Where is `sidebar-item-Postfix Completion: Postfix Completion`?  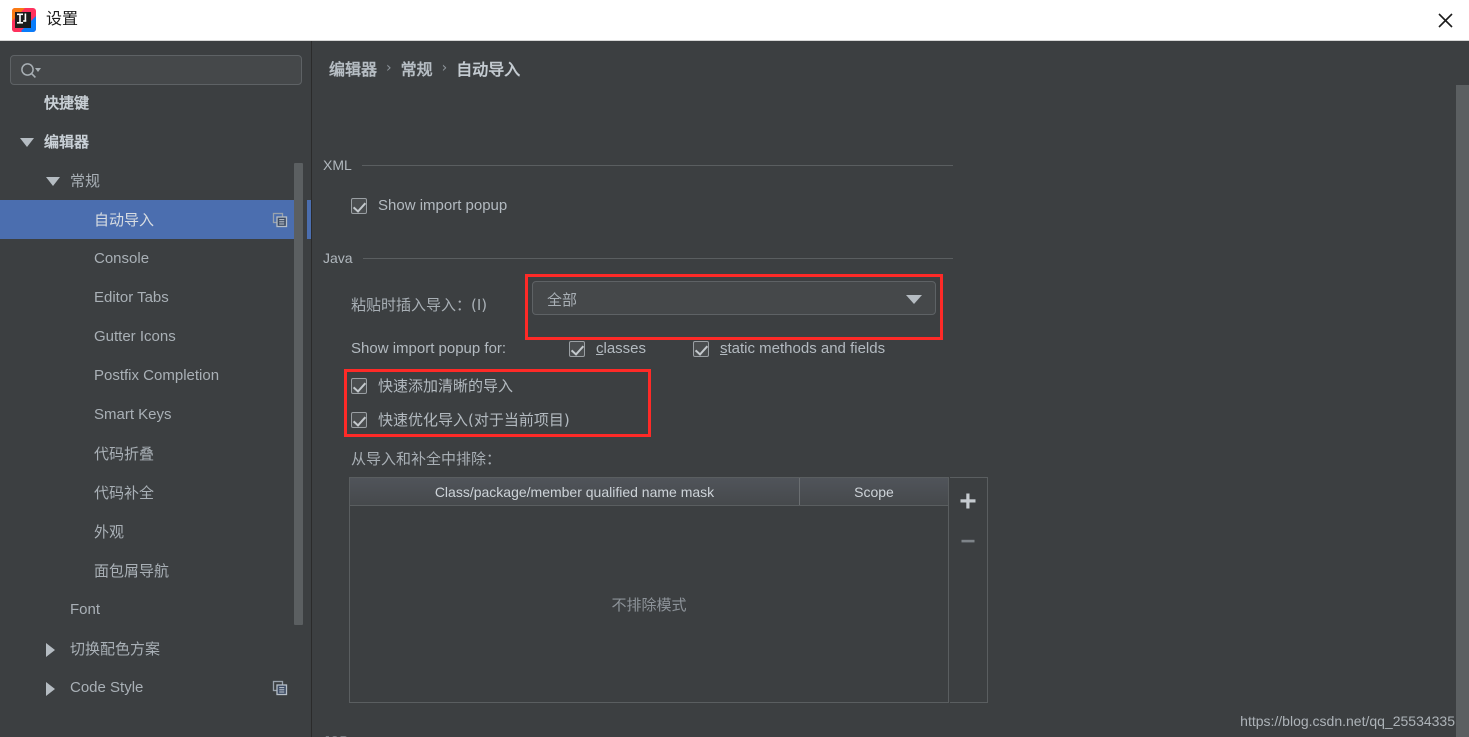 sidebar-item-Postfix Completion: Postfix Completion is located at coordinates (155, 375).